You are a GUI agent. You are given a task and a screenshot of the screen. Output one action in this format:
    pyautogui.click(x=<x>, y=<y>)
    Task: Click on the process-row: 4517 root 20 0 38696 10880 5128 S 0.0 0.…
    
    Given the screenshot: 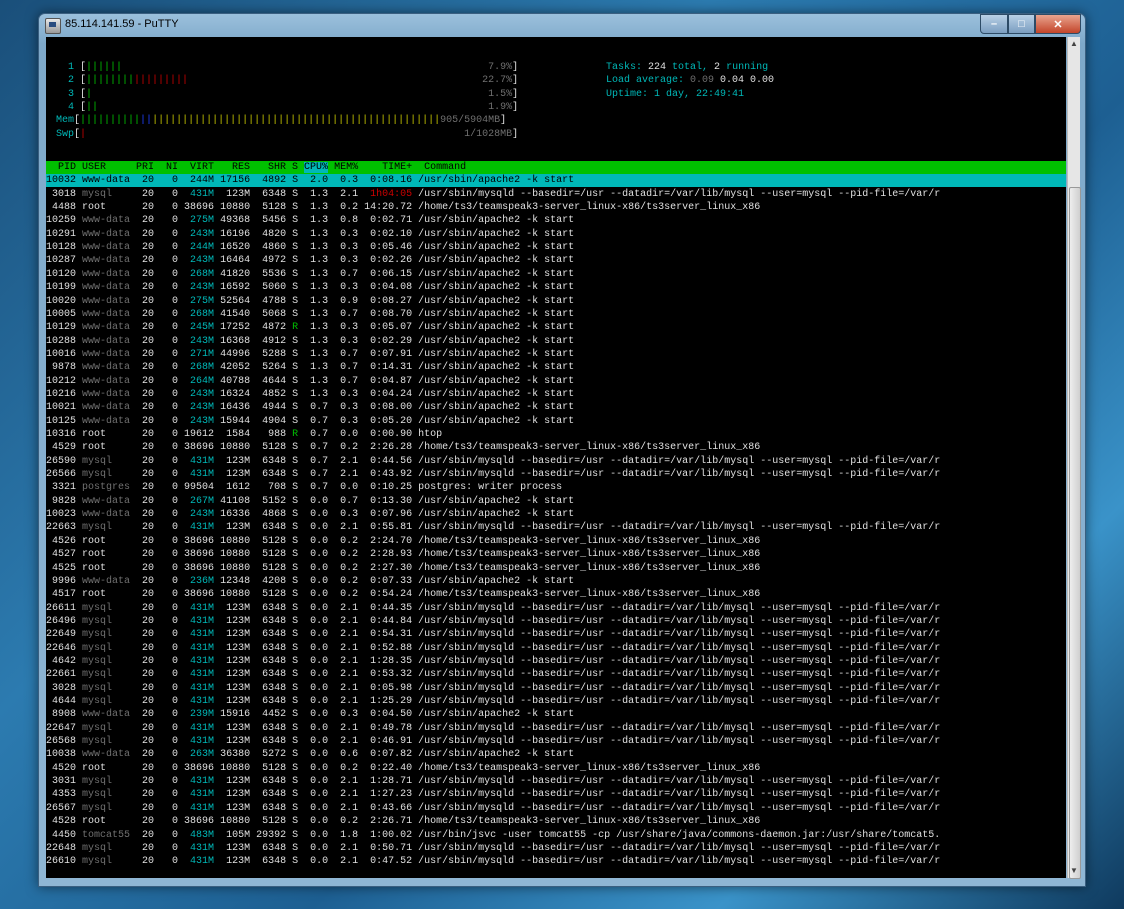 What is the action you would take?
    pyautogui.click(x=556, y=594)
    